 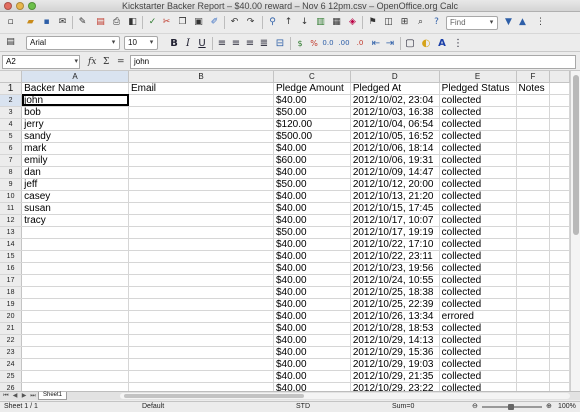 What do you see at coordinates (395, 352) in the screenshot?
I see `cell: 2012/10/29, 15:36` at bounding box center [395, 352].